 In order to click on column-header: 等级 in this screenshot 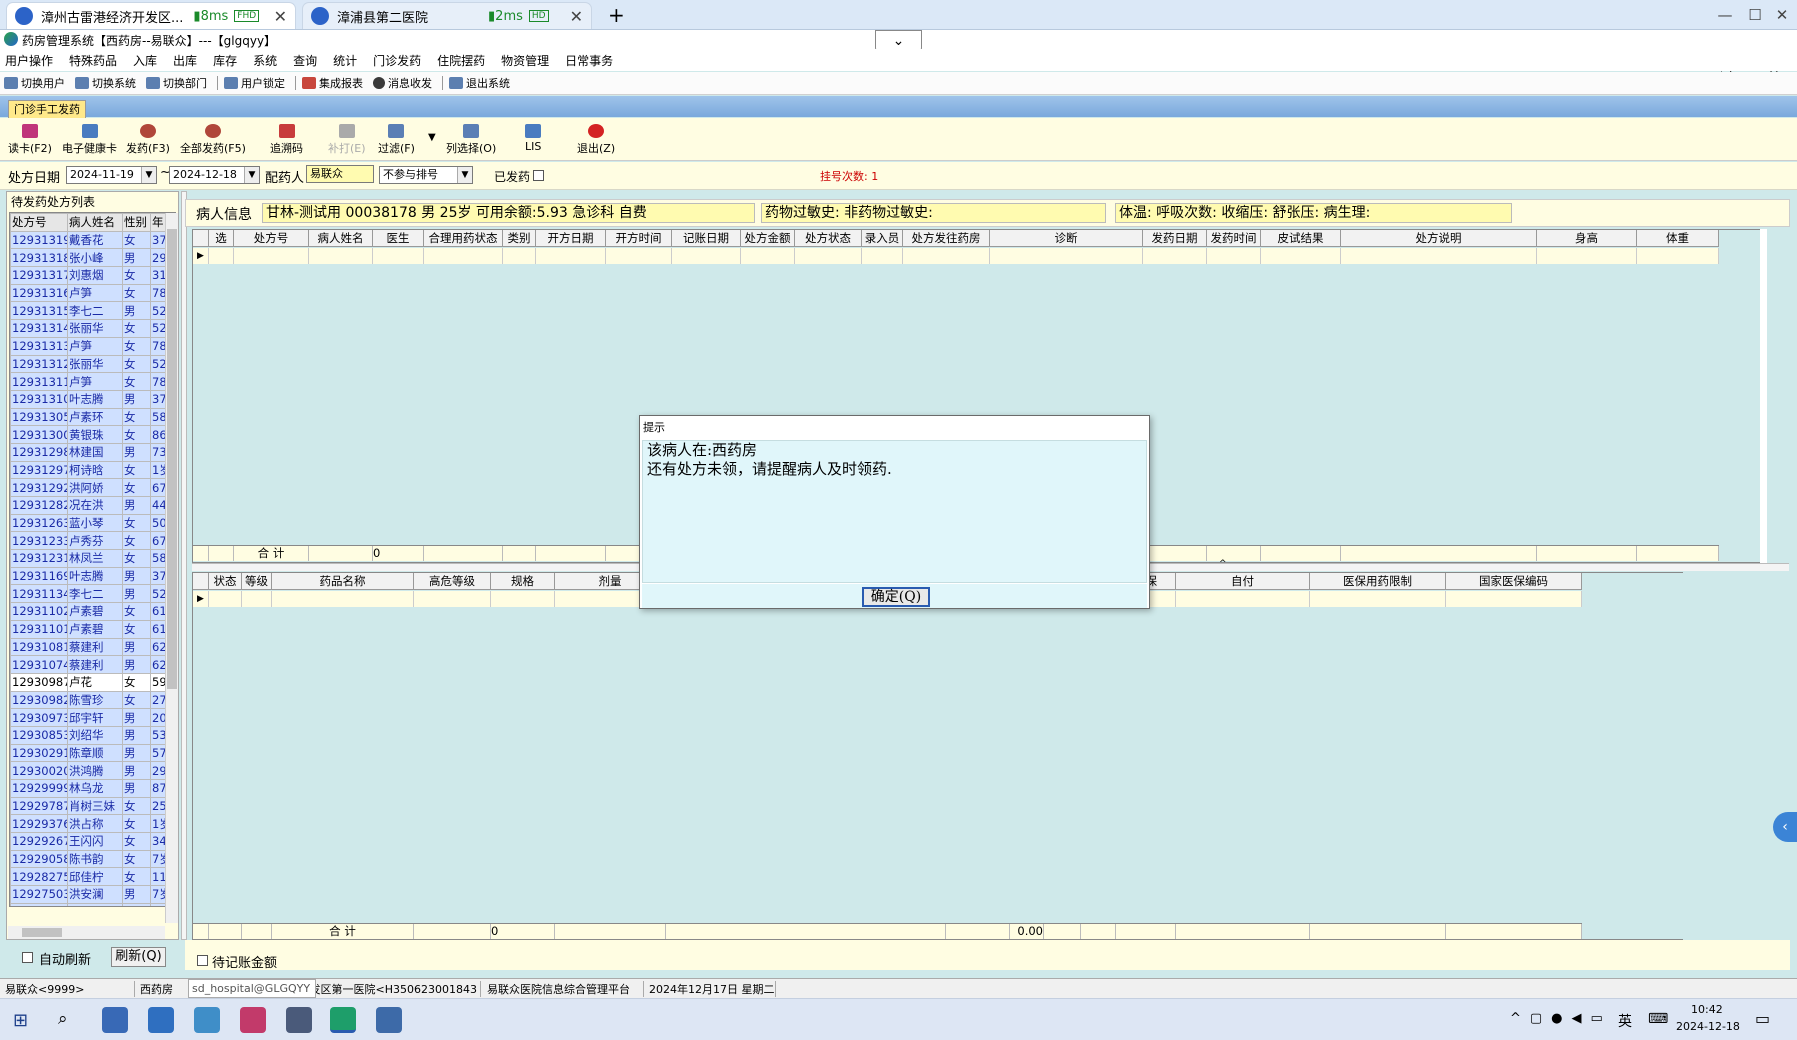, I will do `click(257, 581)`.